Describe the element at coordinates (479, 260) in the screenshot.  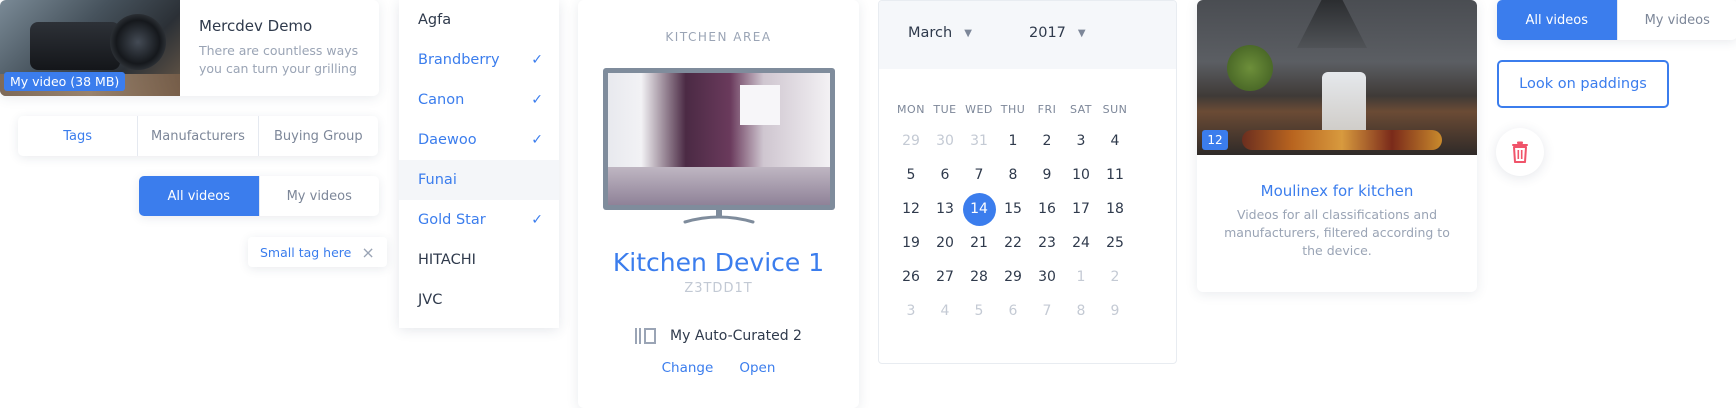
I see `brand-item-hitachi: HITACHI` at that location.